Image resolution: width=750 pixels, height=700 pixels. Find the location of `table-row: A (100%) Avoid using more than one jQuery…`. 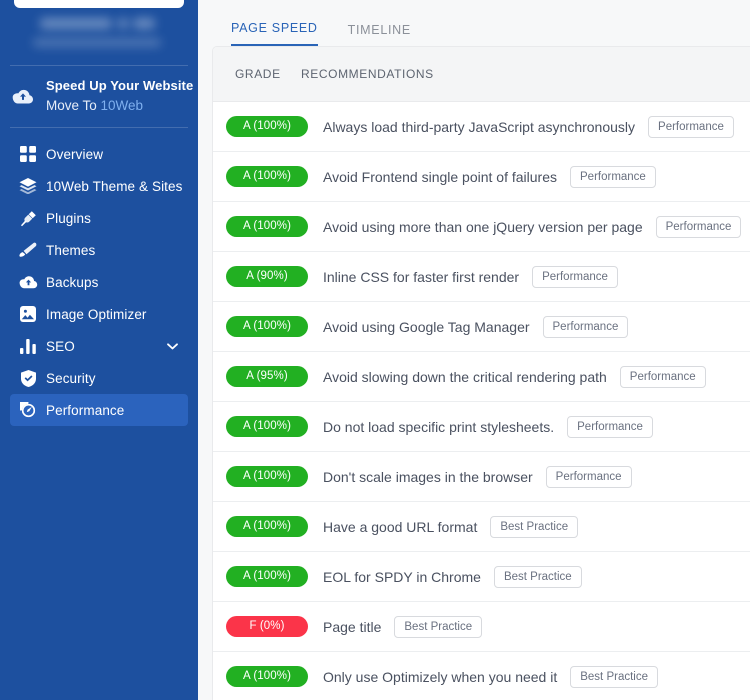

table-row: A (100%) Avoid using more than one jQuery… is located at coordinates (481, 227).